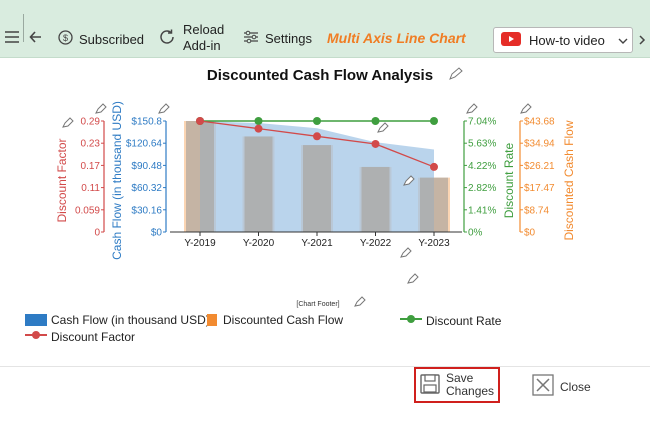 The width and height of the screenshot is (650, 427). What do you see at coordinates (464, 320) in the screenshot?
I see `legend-label: Discount Rate` at bounding box center [464, 320].